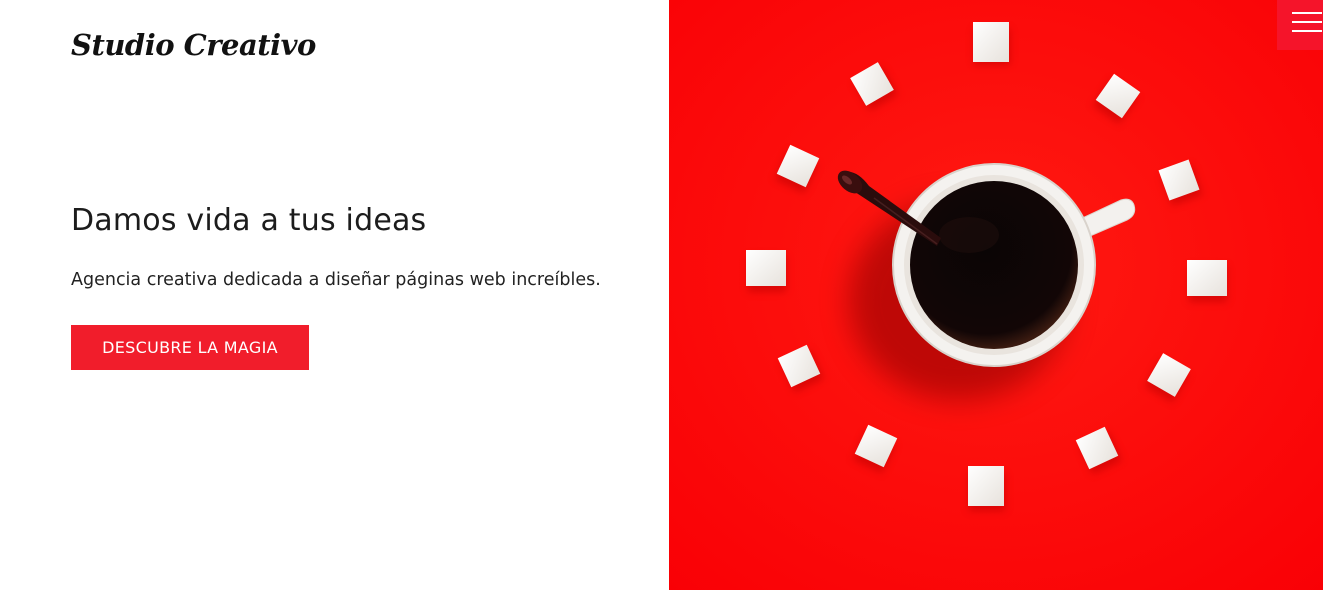 The image size is (1323, 590). What do you see at coordinates (1307, 22) in the screenshot?
I see `menu-bar-middle` at bounding box center [1307, 22].